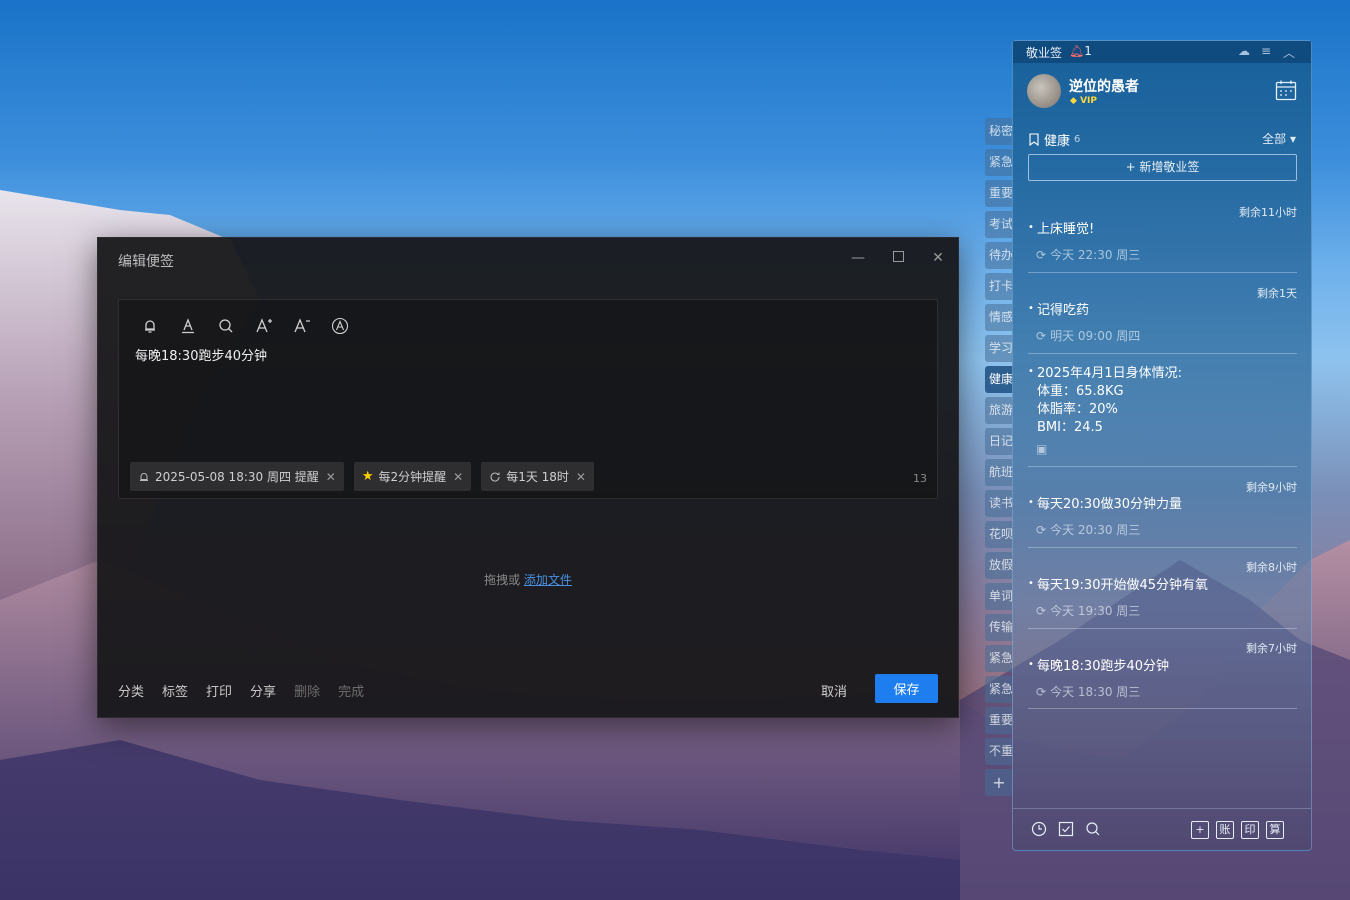  What do you see at coordinates (1044, 91) in the screenshot?
I see `avatar` at bounding box center [1044, 91].